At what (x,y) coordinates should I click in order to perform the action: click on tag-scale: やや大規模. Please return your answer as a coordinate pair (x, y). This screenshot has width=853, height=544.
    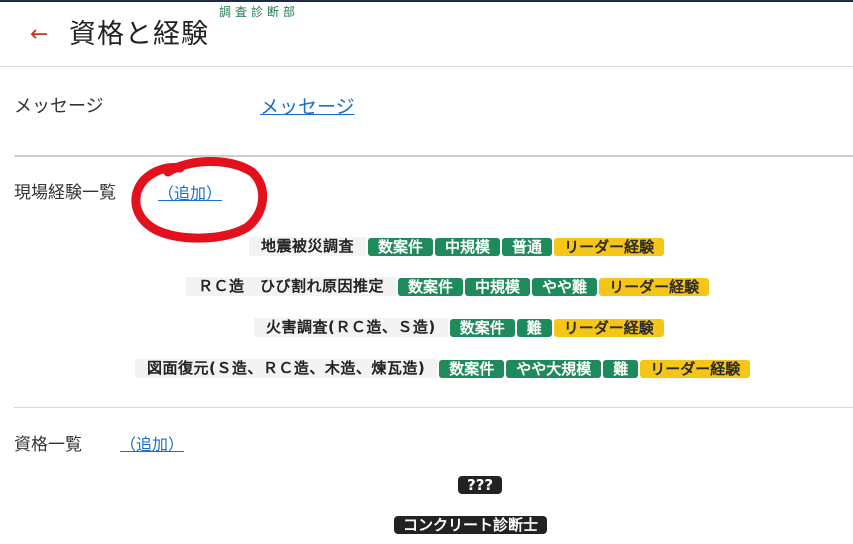
    Looking at the image, I should click on (554, 368).